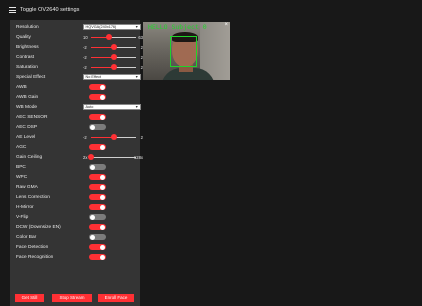 Image resolution: width=422 pixels, height=306 pixels. What do you see at coordinates (35, 257) in the screenshot?
I see `face-recognition-label: Face Recognition` at bounding box center [35, 257].